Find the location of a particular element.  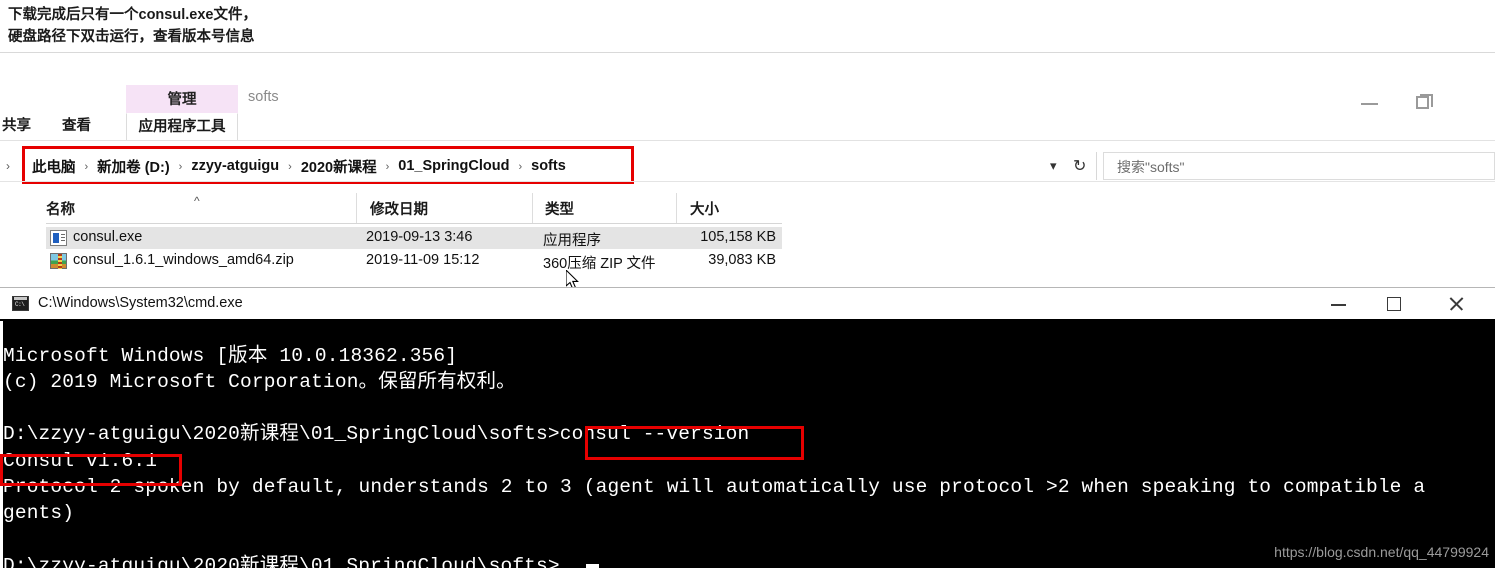

tab-view: 查看 is located at coordinates (76, 126).